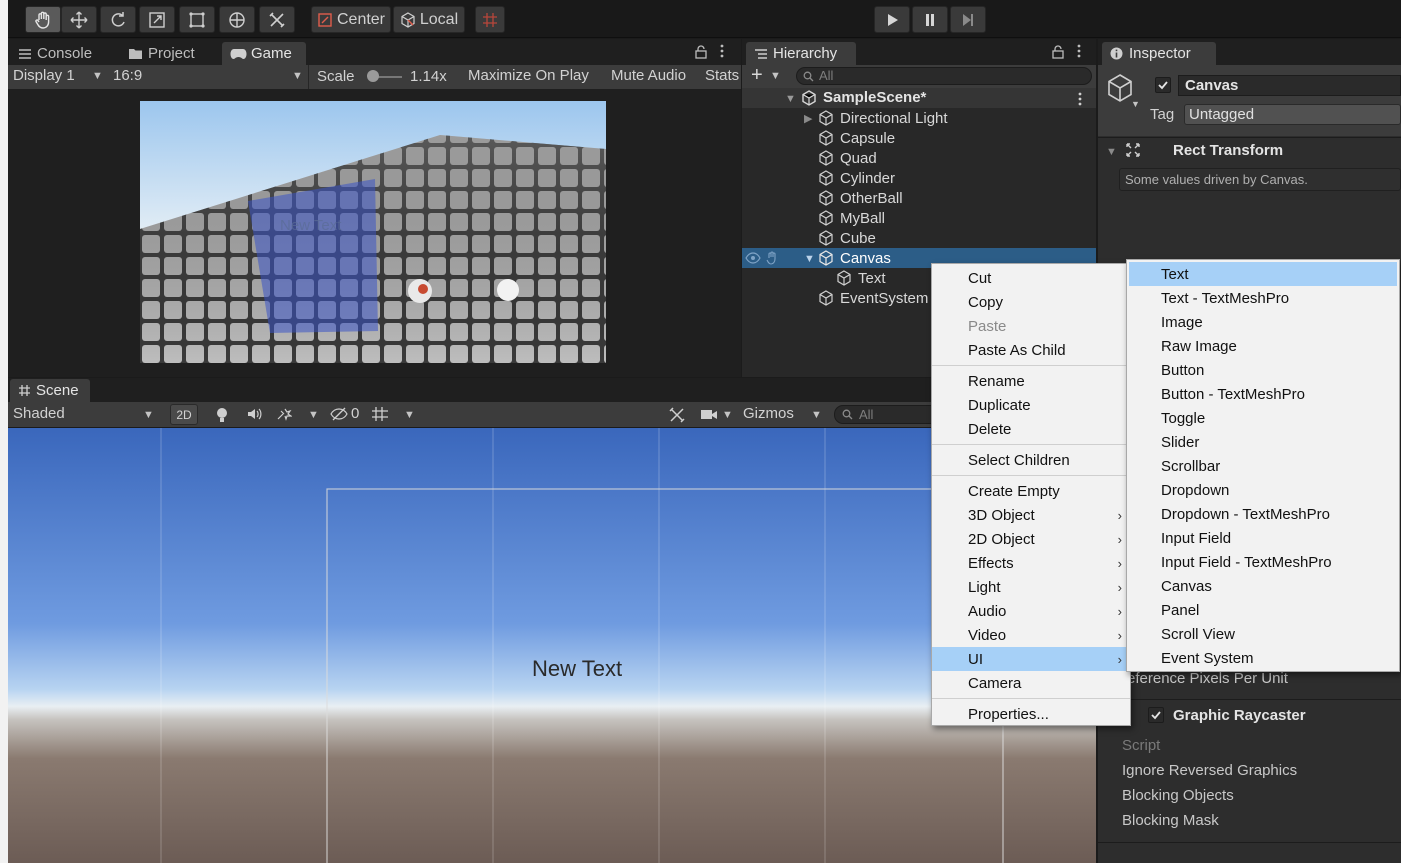  I want to click on hierarchy-item-canvas: Canvas, so click(854, 258).